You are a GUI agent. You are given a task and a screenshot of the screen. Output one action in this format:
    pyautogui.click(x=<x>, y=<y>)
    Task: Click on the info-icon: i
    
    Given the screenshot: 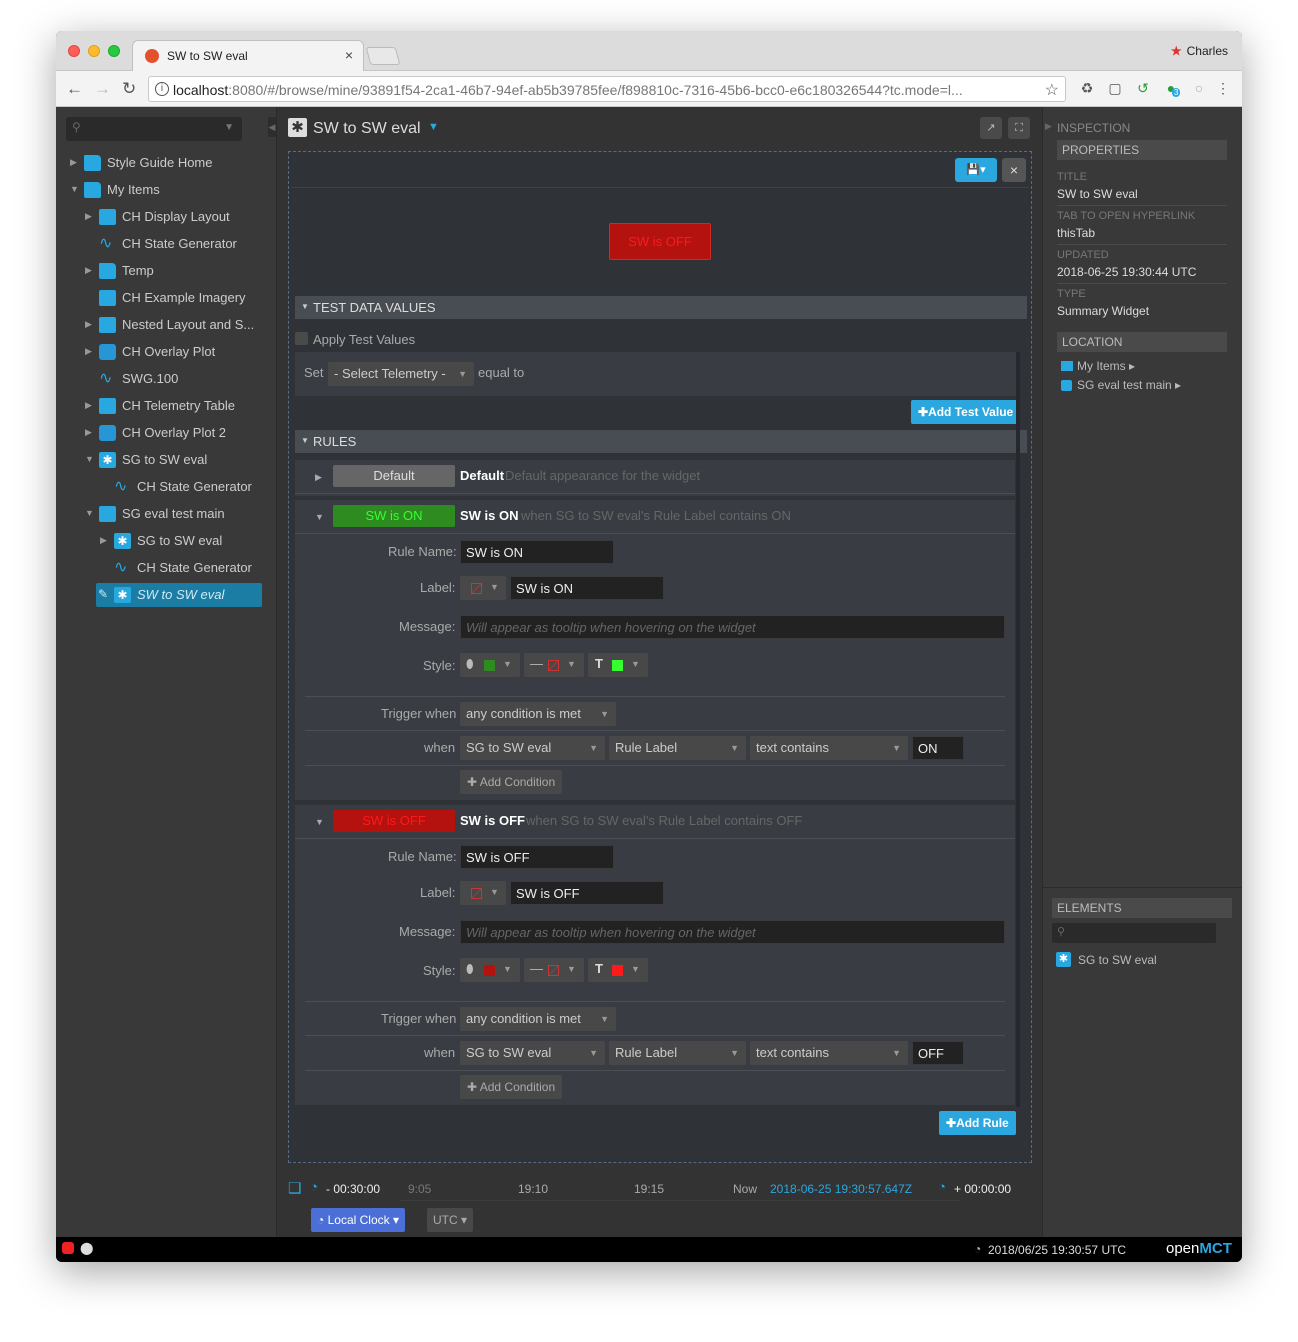 What is the action you would take?
    pyautogui.click(x=162, y=89)
    